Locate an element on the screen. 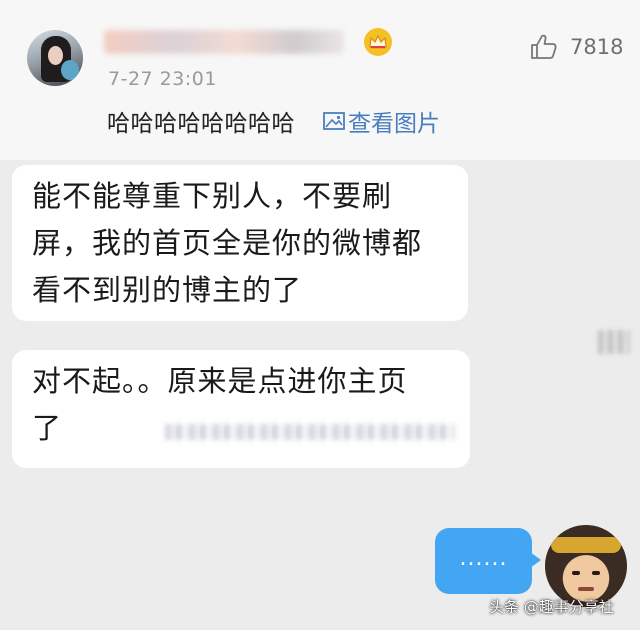 The width and height of the screenshot is (640, 630). comment-timestamp: 7-27 23:01 is located at coordinates (162, 79).